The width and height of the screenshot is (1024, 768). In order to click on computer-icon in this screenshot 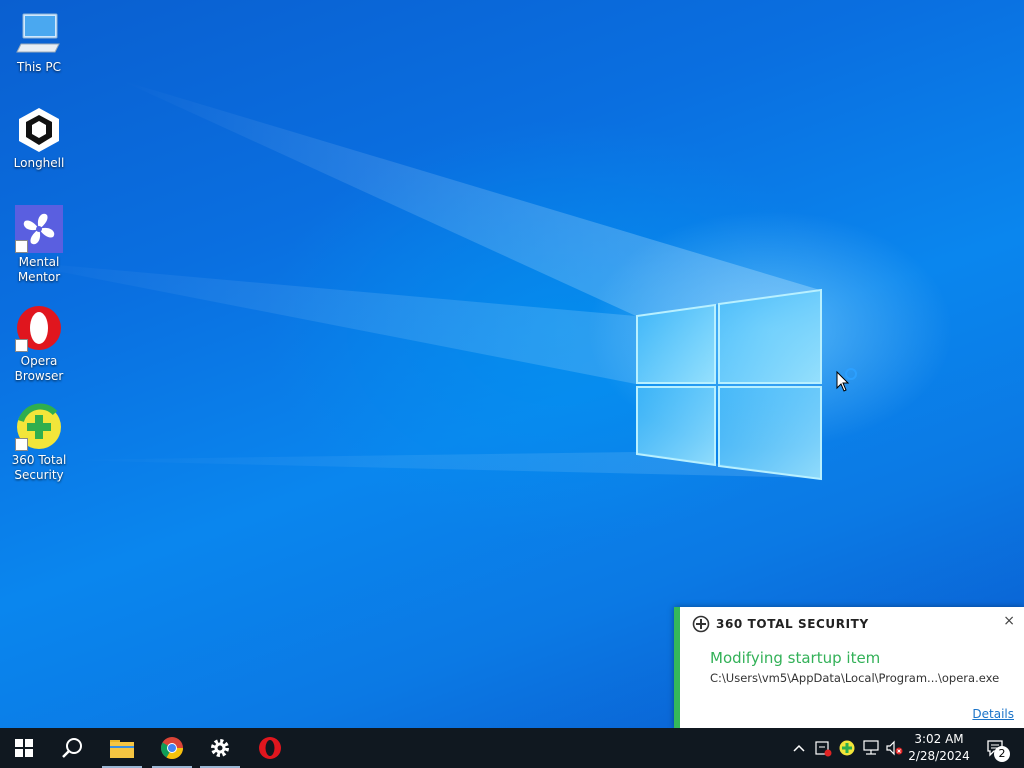, I will do `click(38, 33)`.